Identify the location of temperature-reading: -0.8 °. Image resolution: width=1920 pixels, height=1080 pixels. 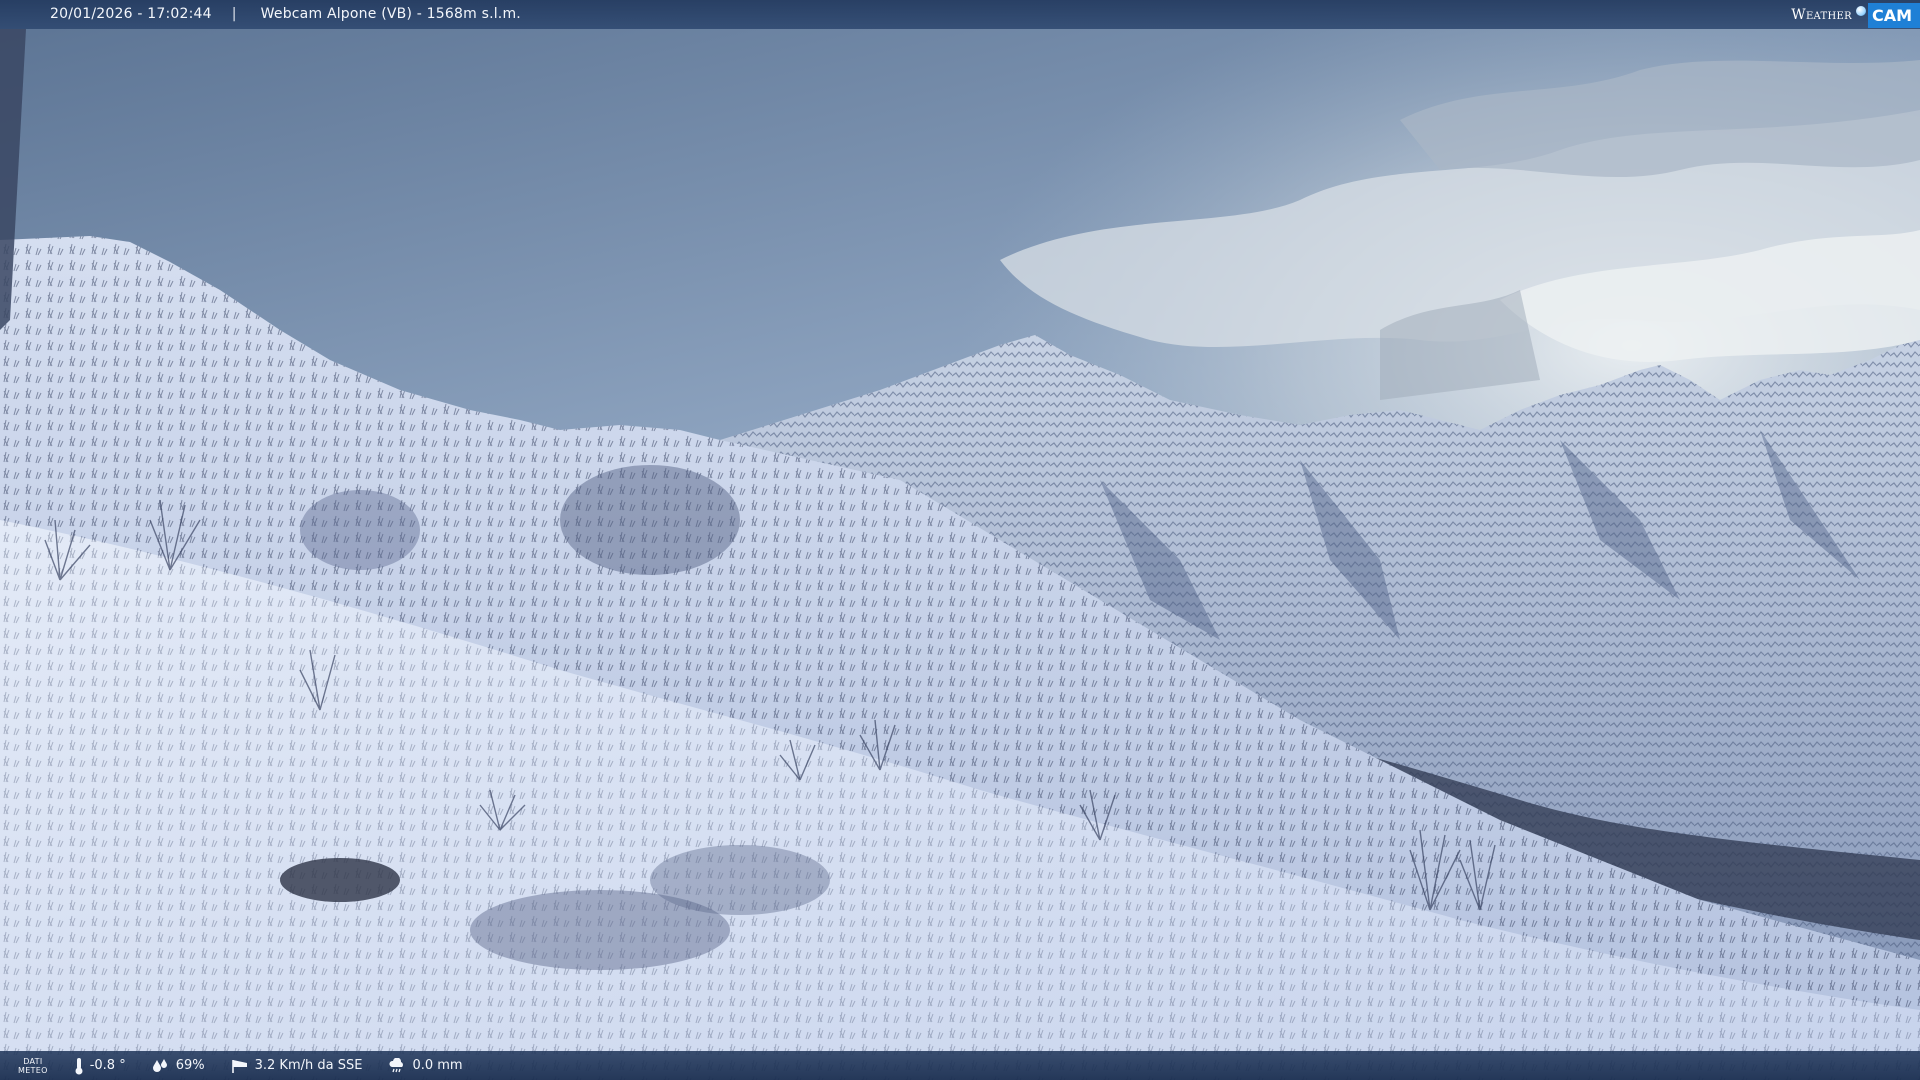
(100, 1066).